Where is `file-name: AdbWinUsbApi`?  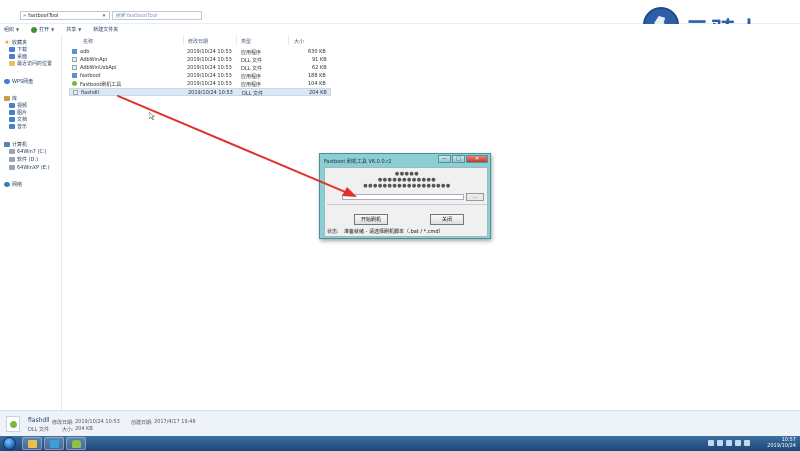 file-name: AdbWinUsbApi is located at coordinates (98, 68).